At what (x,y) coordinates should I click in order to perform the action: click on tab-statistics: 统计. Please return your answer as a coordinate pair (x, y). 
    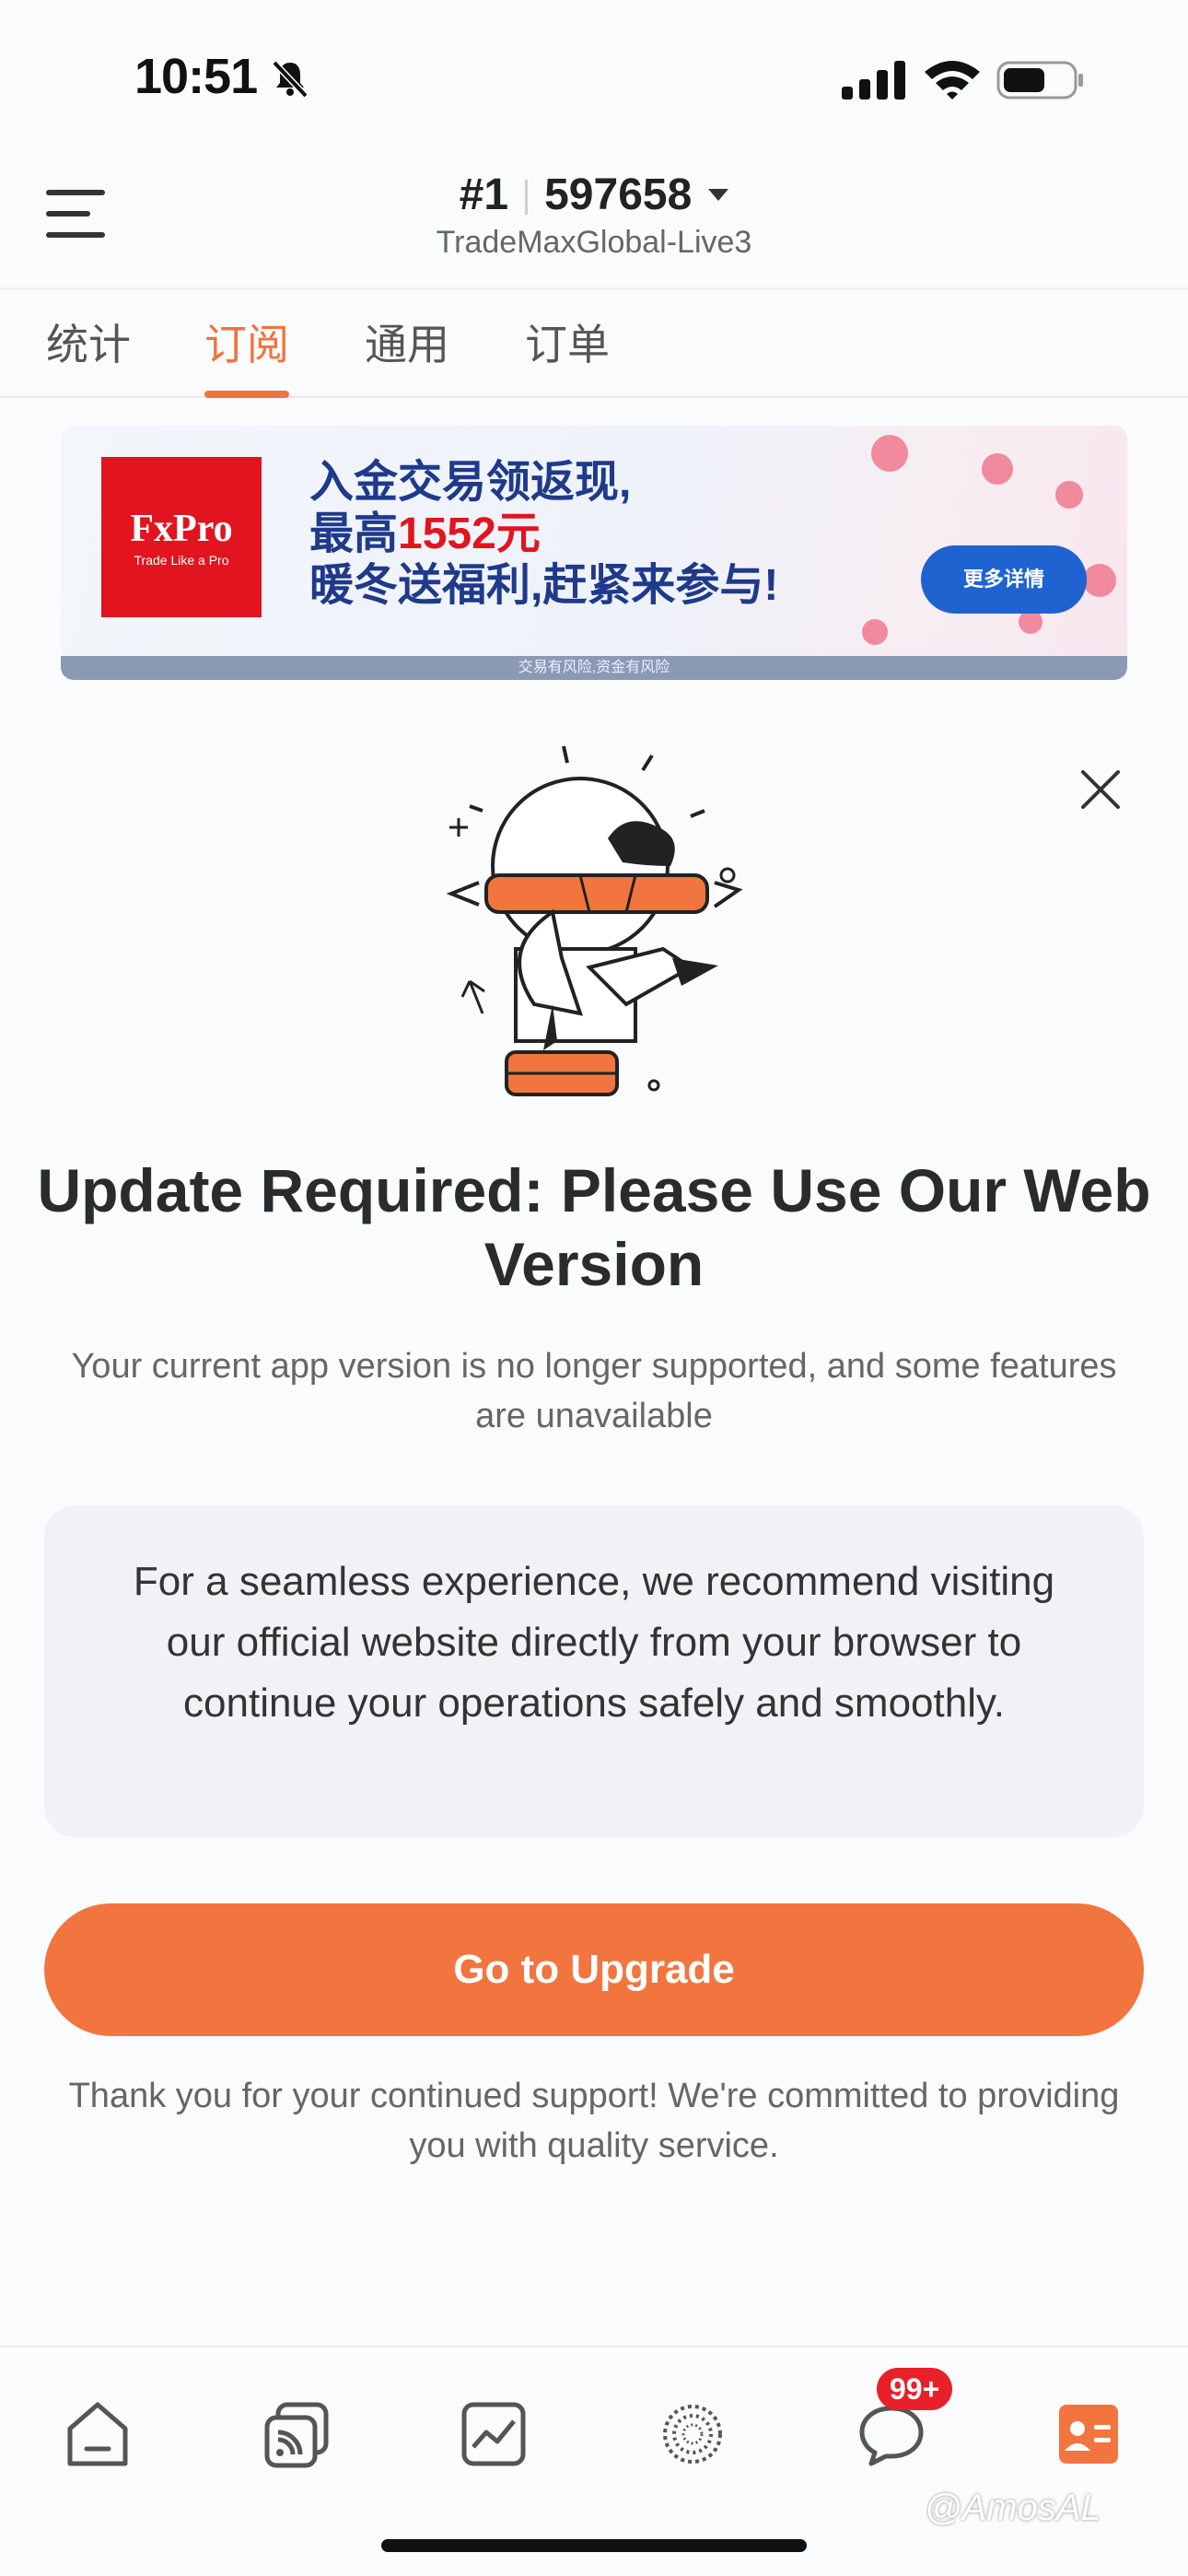
    Looking at the image, I should click on (88, 354).